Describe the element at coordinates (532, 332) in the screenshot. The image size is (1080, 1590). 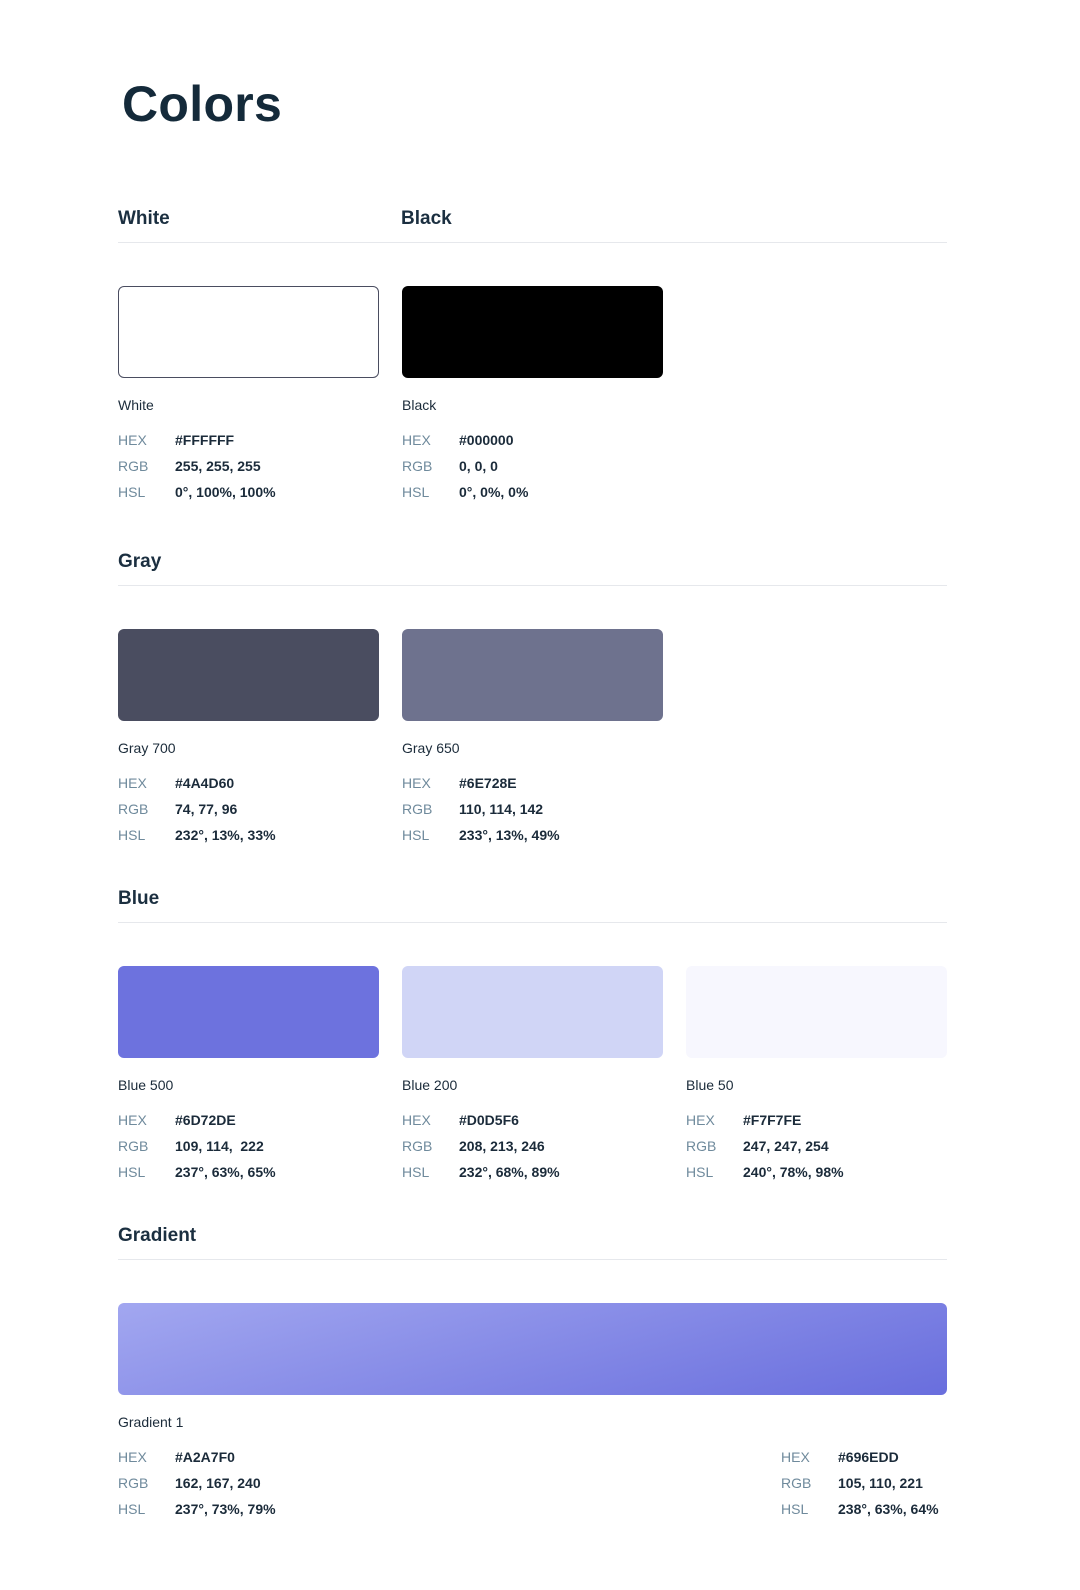
I see `color-swatch-black` at that location.